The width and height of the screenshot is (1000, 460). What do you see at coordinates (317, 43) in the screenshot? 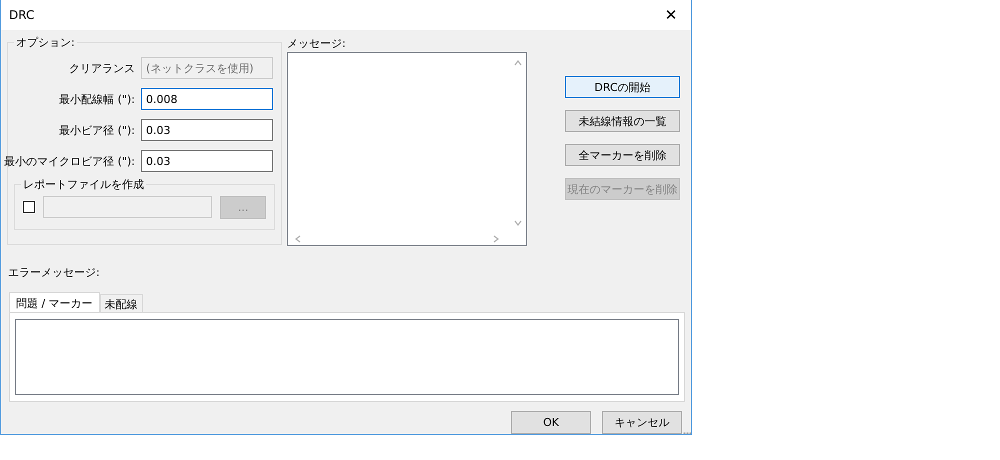
I see `messages-label: メッセージ:` at bounding box center [317, 43].